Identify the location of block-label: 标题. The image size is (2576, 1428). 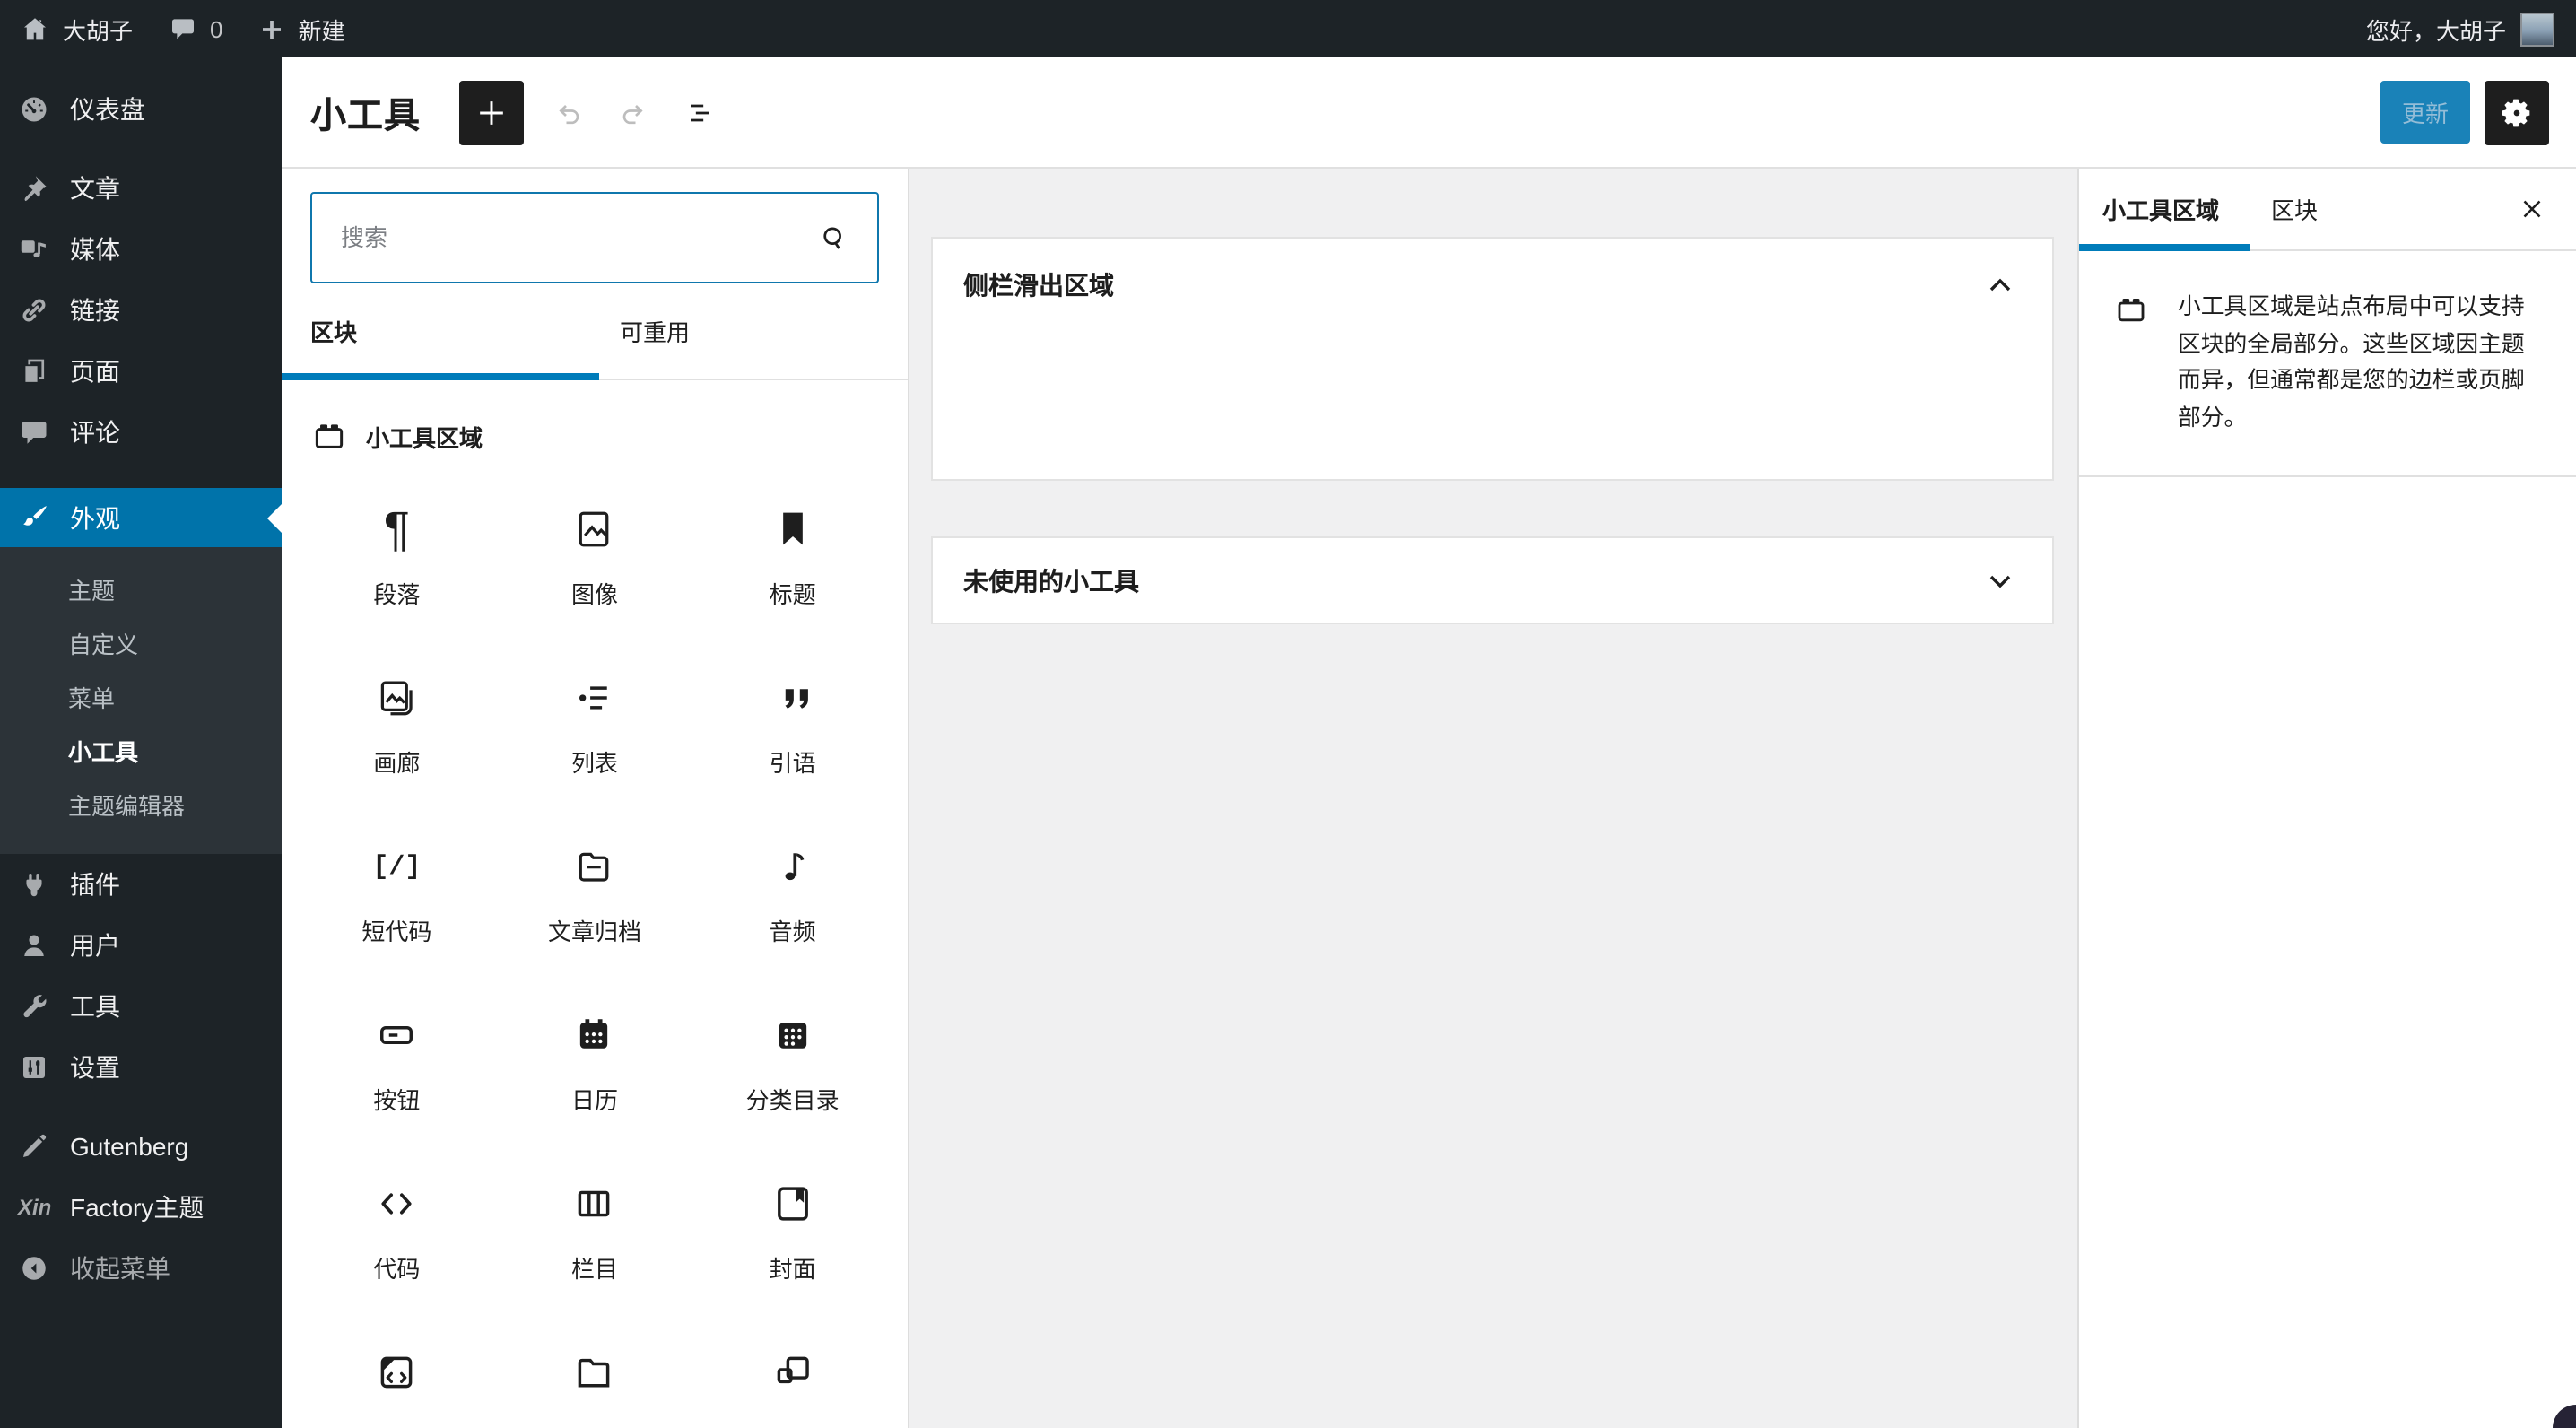
(792, 595).